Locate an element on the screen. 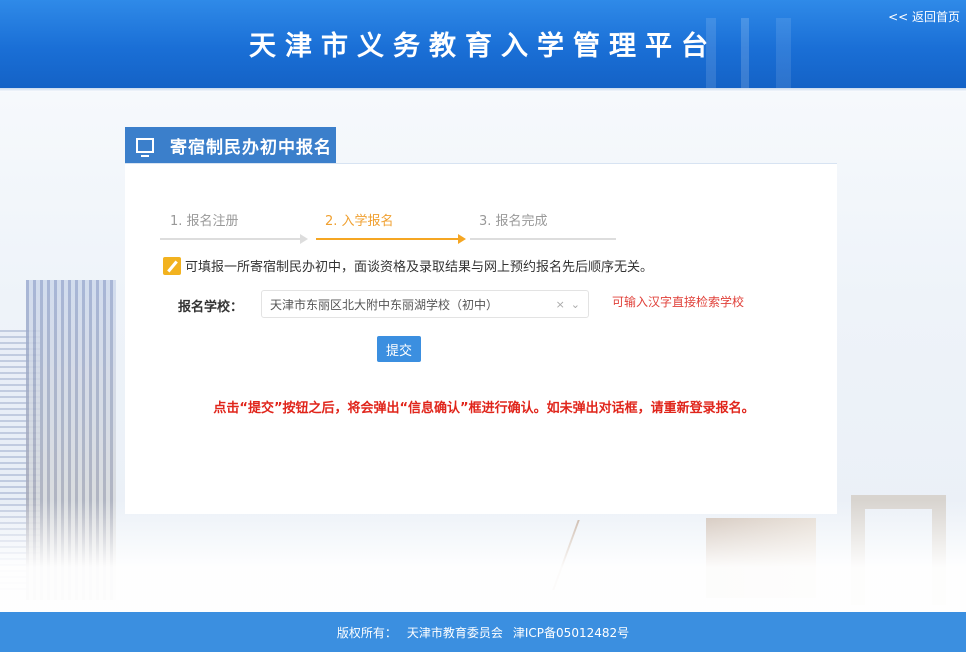  school-select: 天津市东丽区北大附中东丽湖学校（初中） × ⌄ is located at coordinates (425, 304).